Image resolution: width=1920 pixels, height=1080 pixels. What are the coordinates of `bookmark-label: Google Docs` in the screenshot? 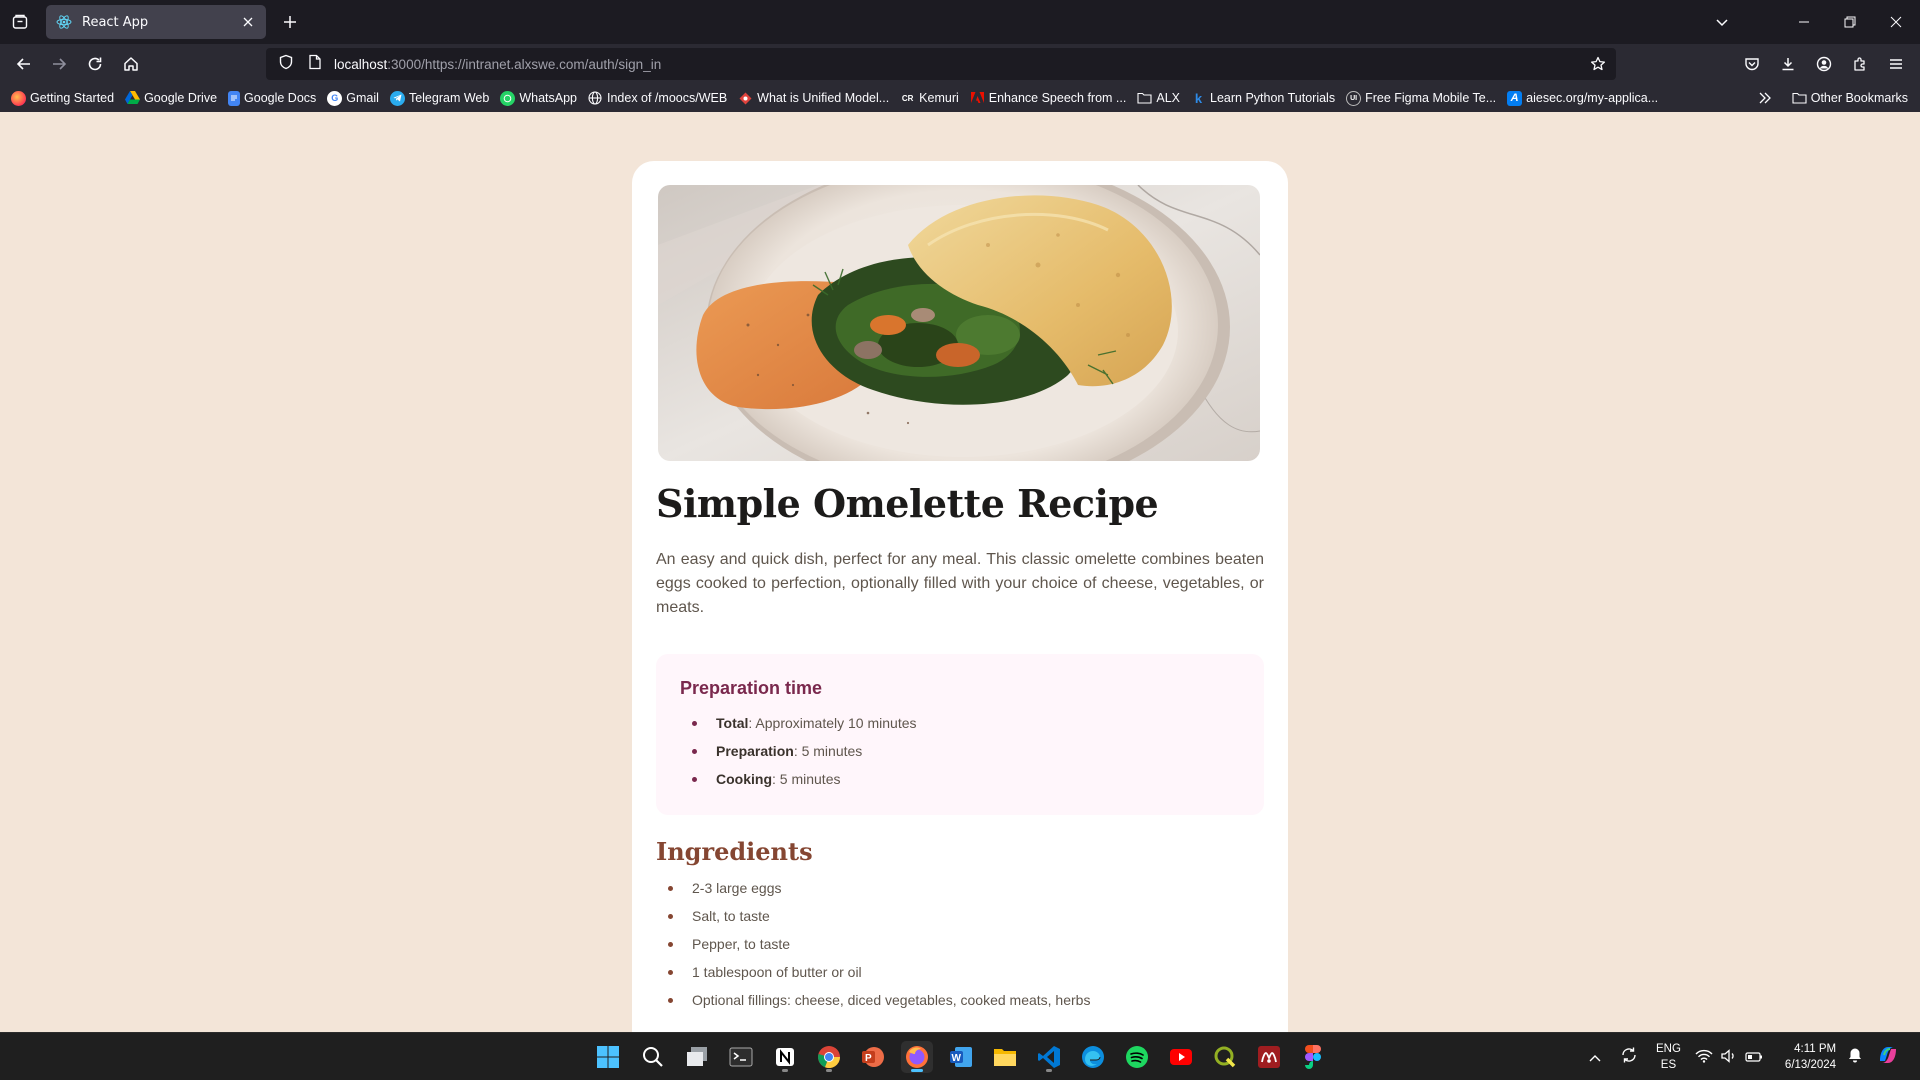 It's located at (280, 98).